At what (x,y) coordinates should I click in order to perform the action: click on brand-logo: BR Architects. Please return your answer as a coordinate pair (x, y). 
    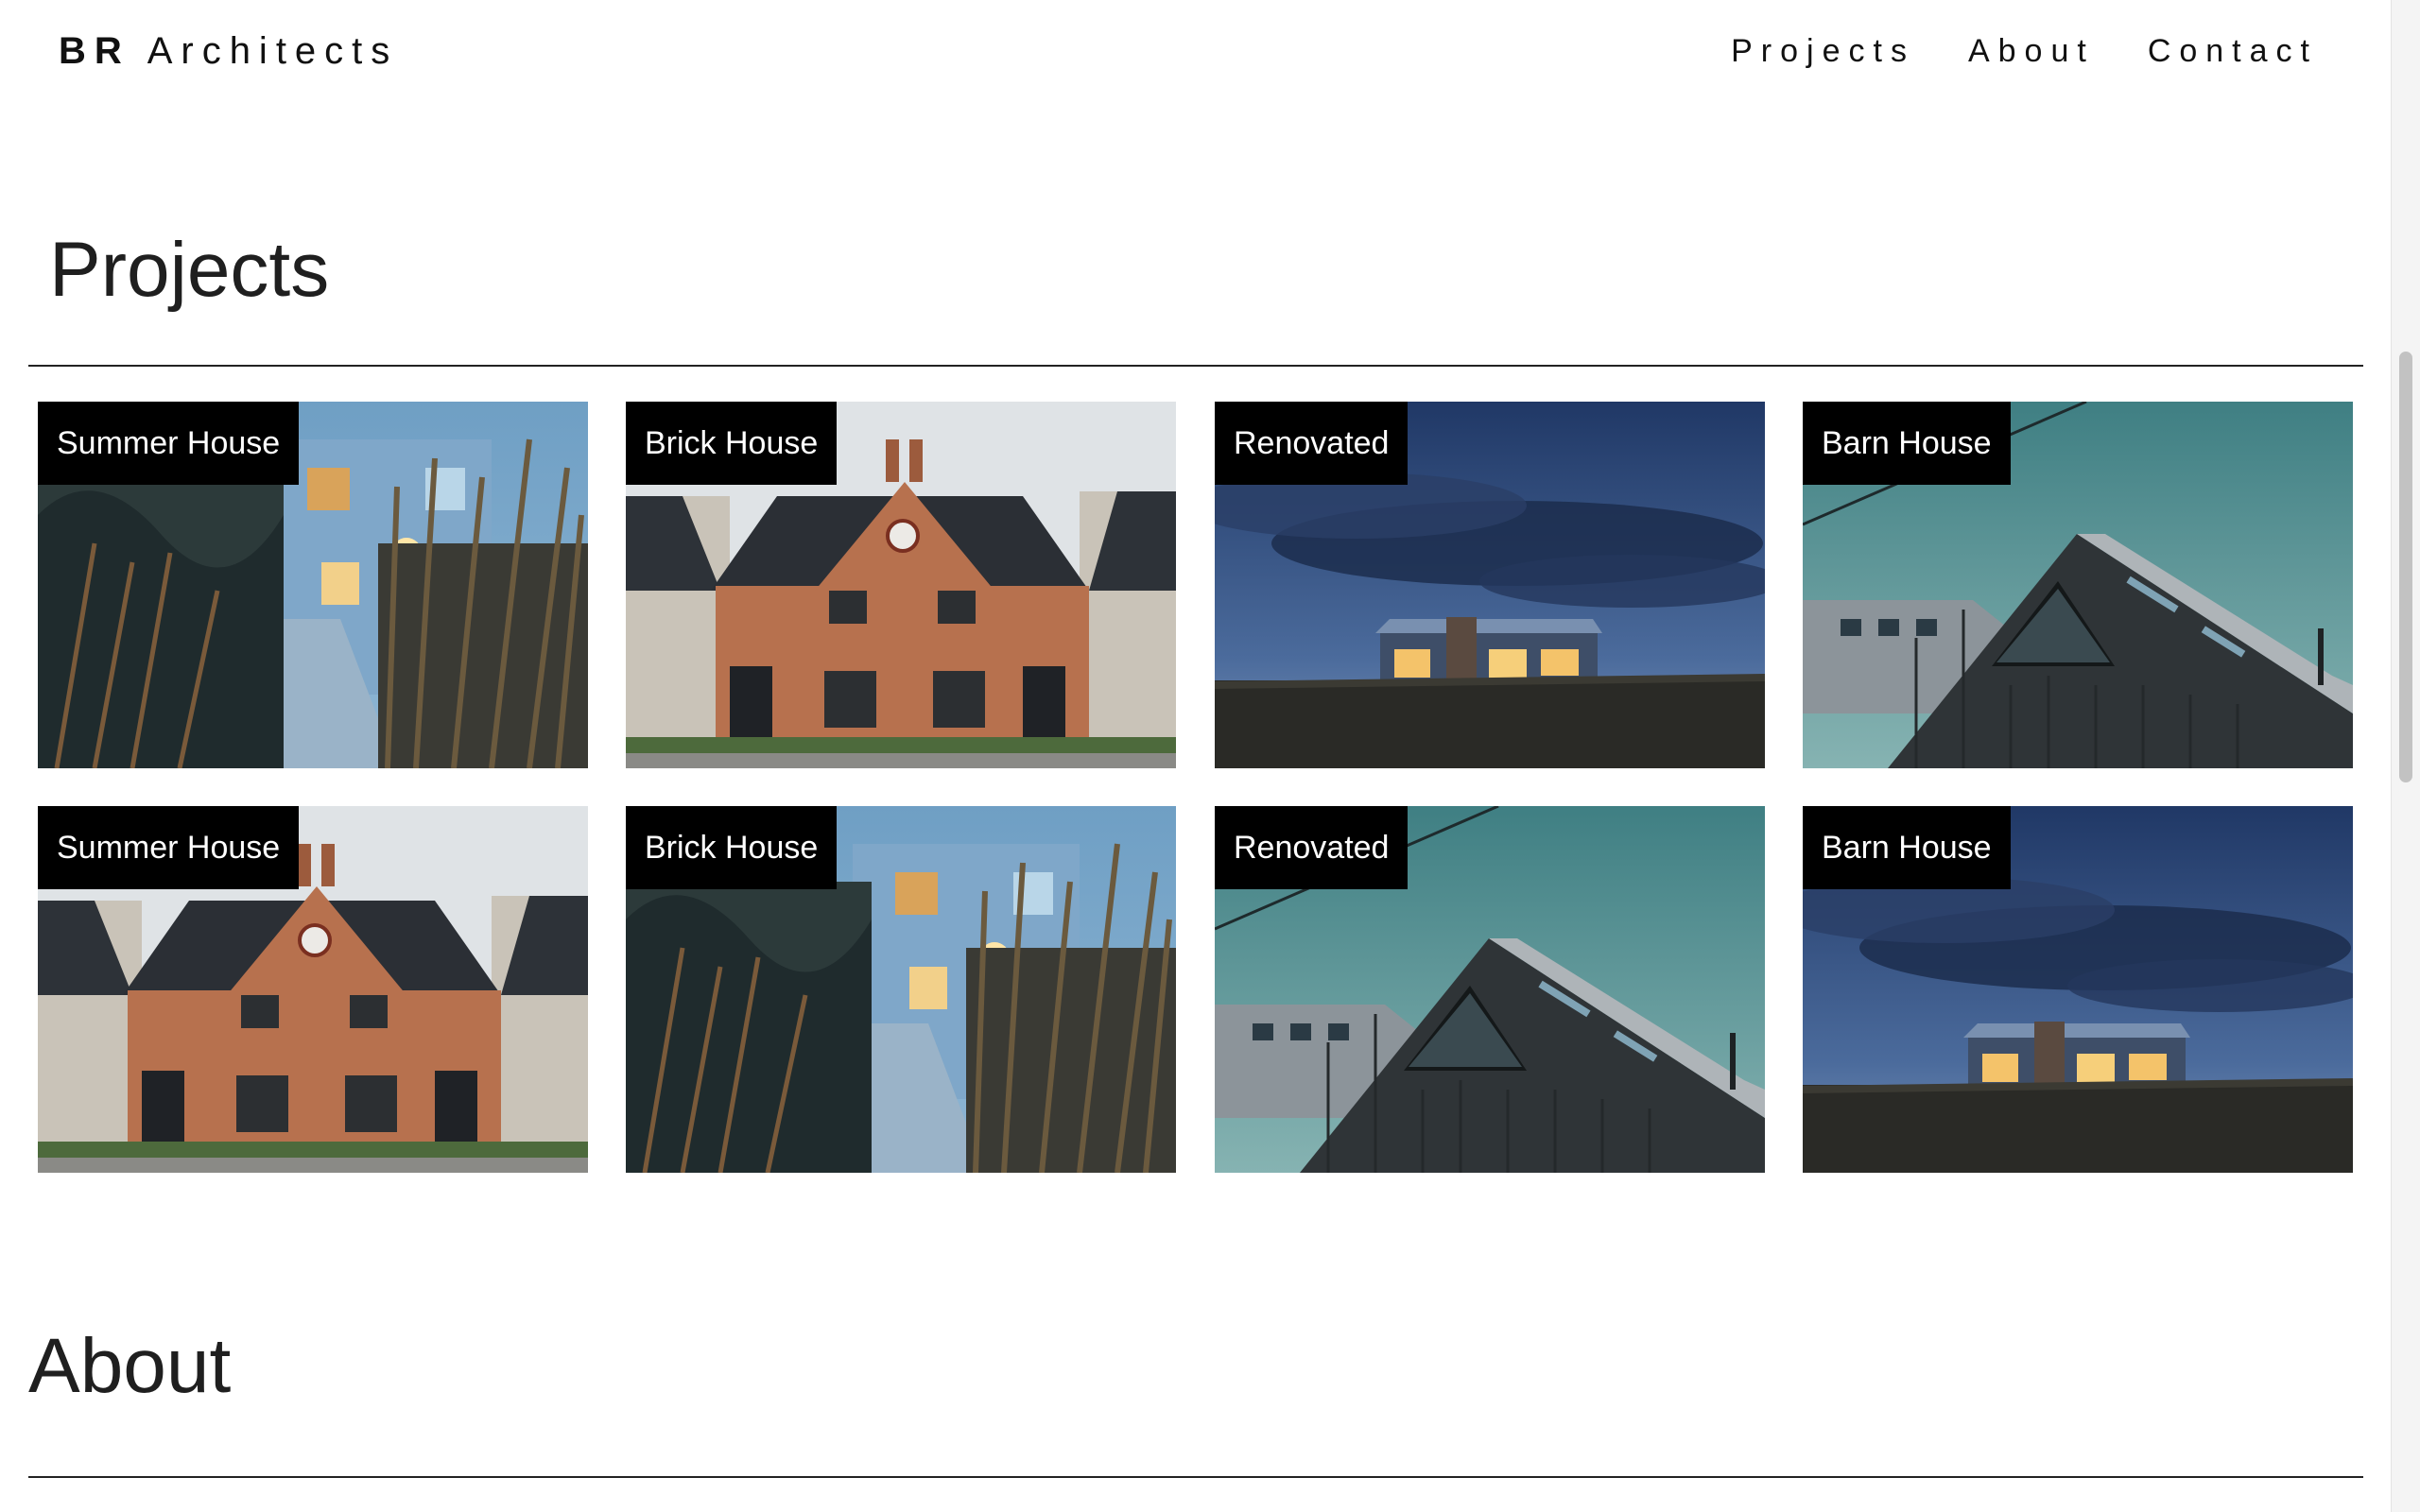
    Looking at the image, I should click on (228, 51).